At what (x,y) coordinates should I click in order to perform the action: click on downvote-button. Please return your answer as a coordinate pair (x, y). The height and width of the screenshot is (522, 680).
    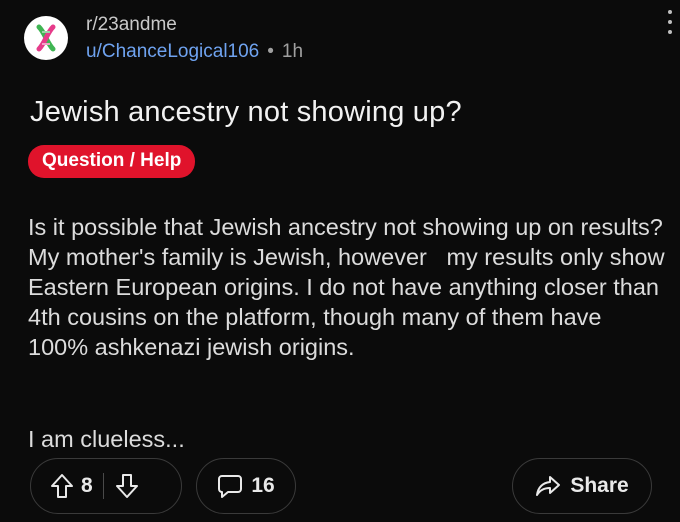
    Looking at the image, I should click on (127, 486).